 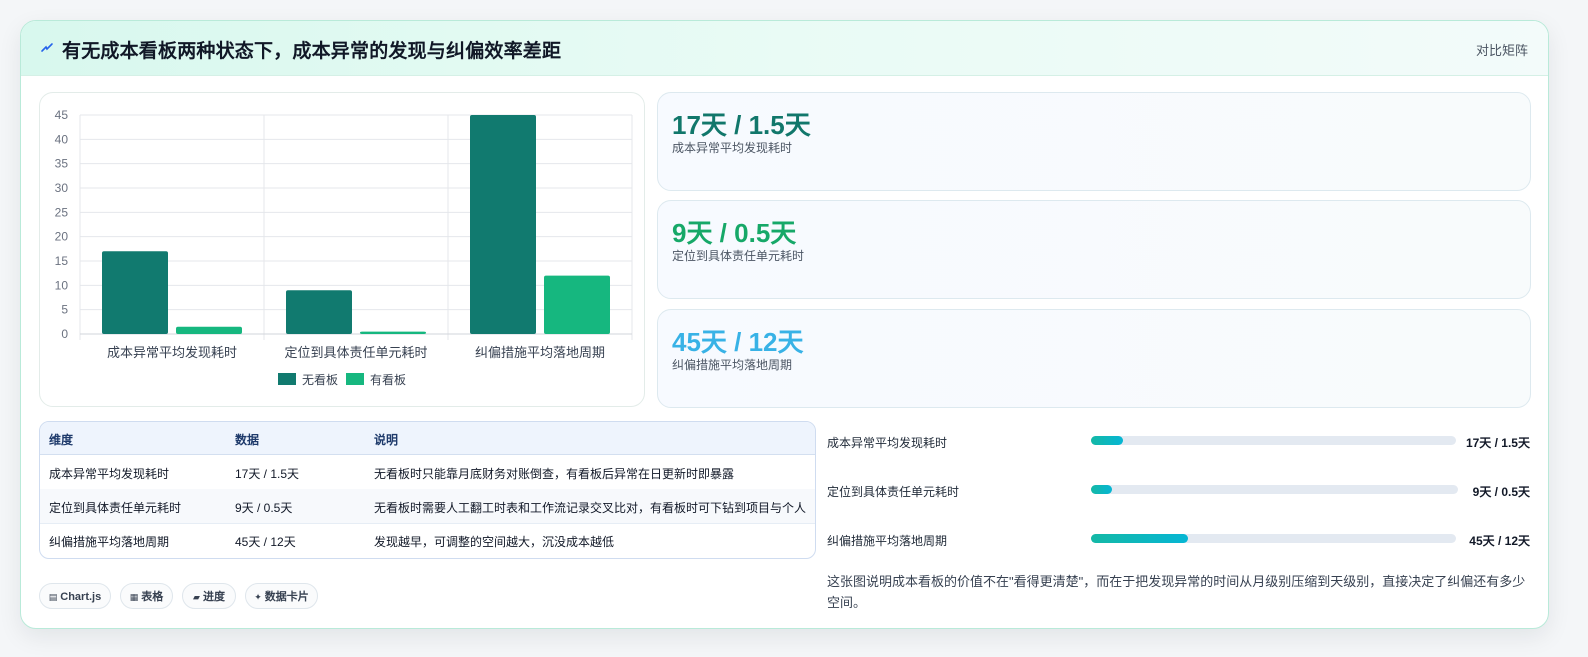 I want to click on kpi-label: 成本异常平均发现耗时, so click(x=732, y=148).